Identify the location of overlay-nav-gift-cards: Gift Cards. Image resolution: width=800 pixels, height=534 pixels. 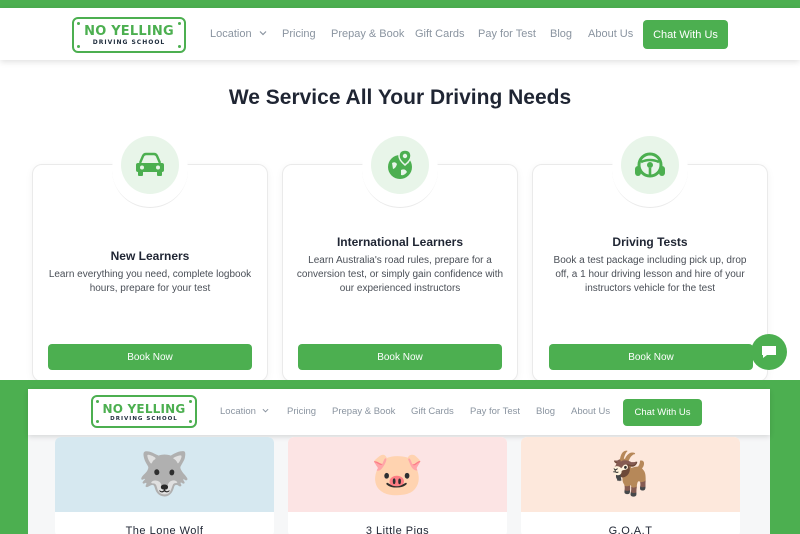
(432, 411).